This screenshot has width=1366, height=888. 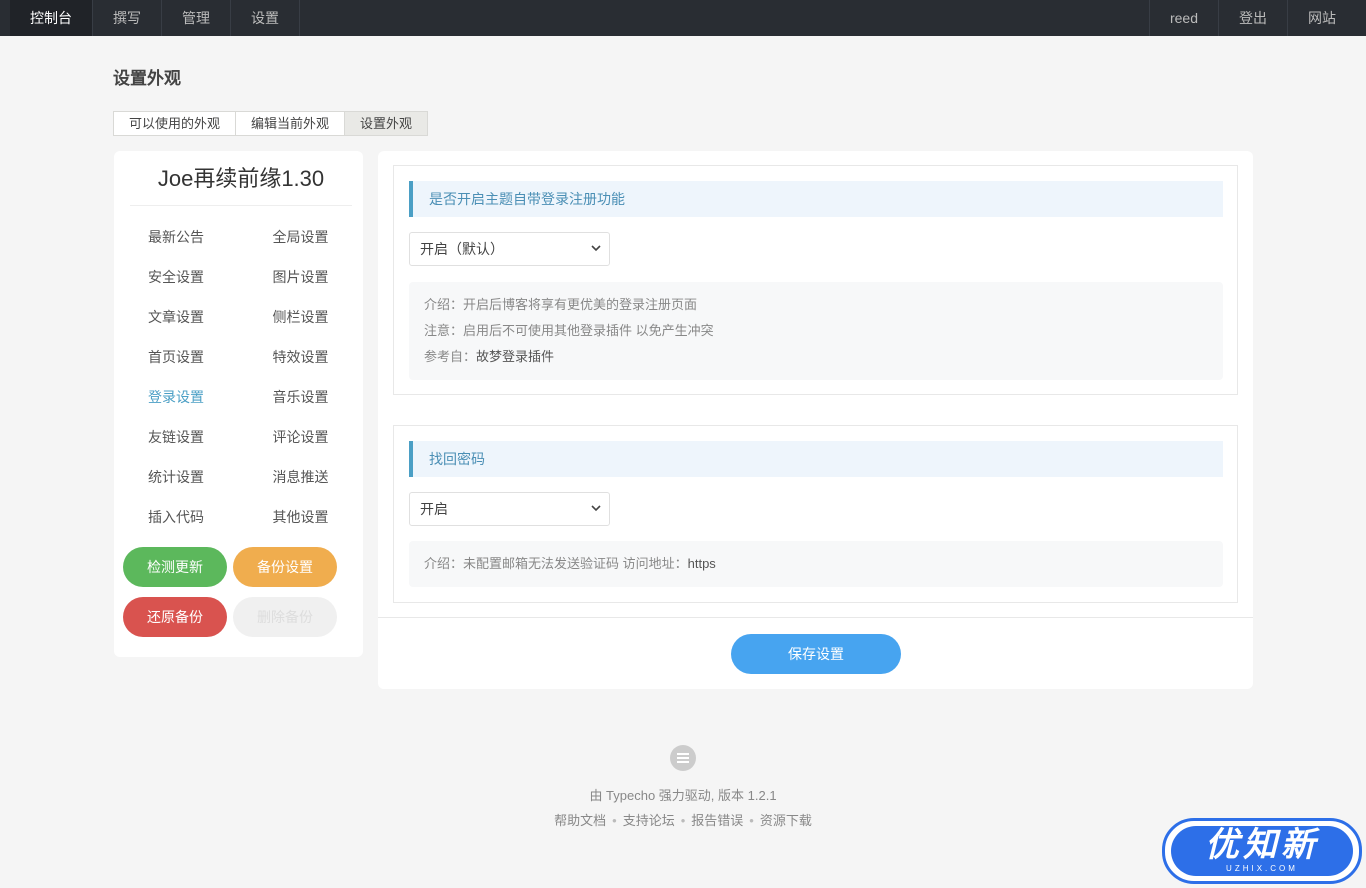 What do you see at coordinates (300, 237) in the screenshot?
I see `menu-item-global: 全局设置` at bounding box center [300, 237].